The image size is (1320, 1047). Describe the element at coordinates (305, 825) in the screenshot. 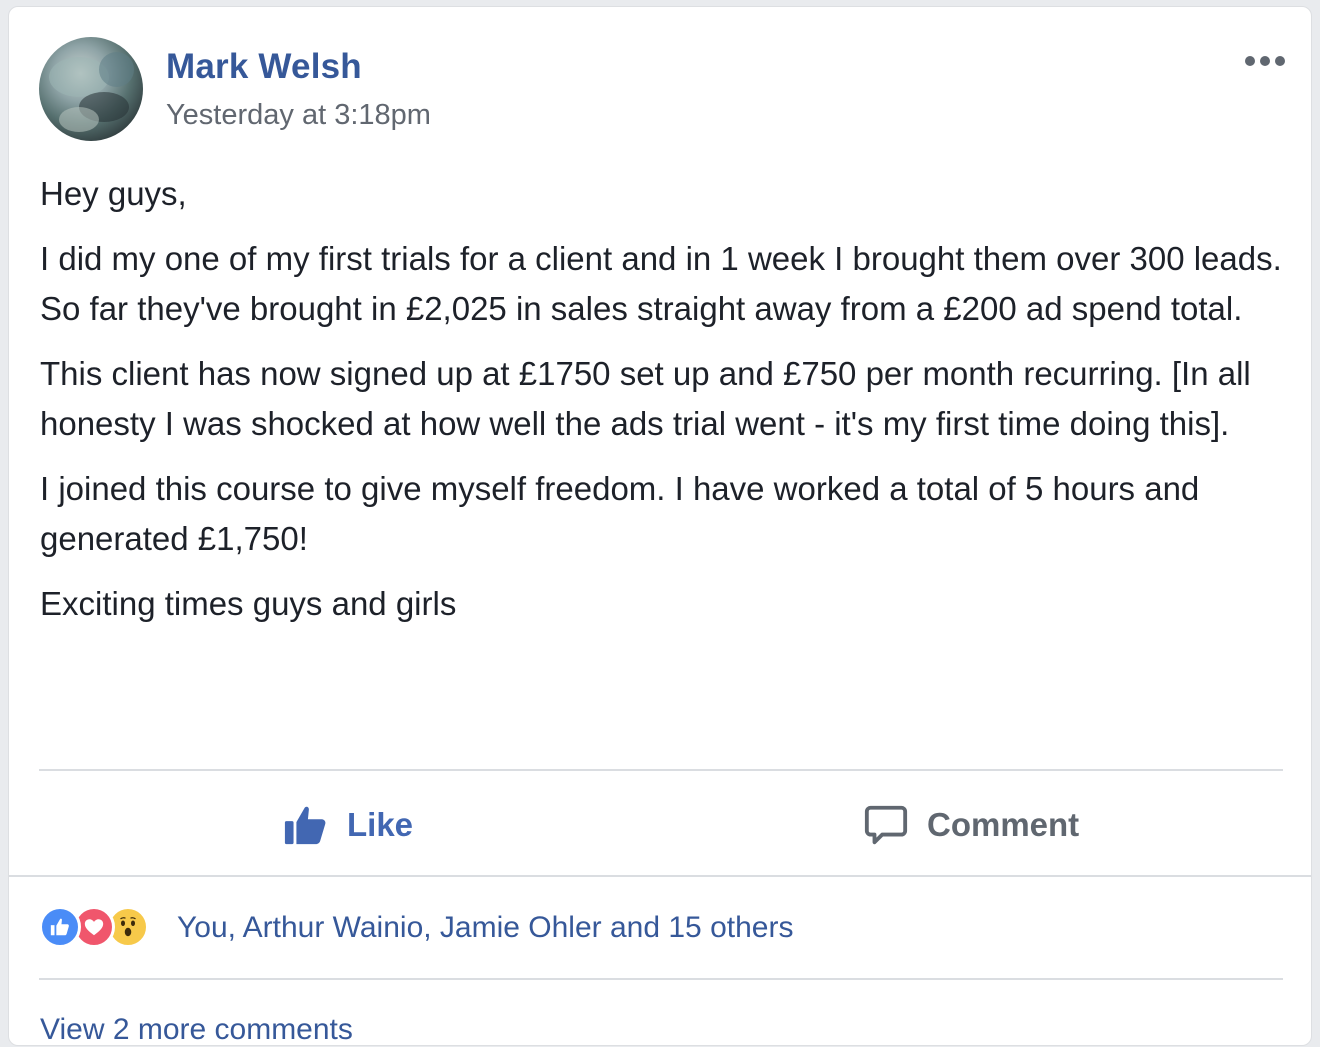

I see `thumbs-up-icon` at that location.